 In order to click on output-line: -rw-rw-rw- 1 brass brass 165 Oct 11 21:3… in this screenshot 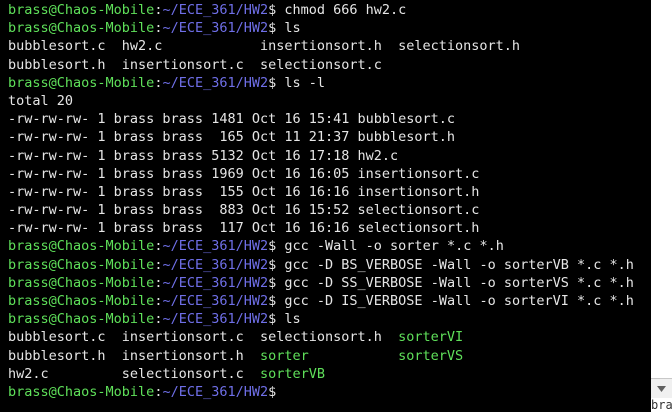, I will do `click(321, 137)`.